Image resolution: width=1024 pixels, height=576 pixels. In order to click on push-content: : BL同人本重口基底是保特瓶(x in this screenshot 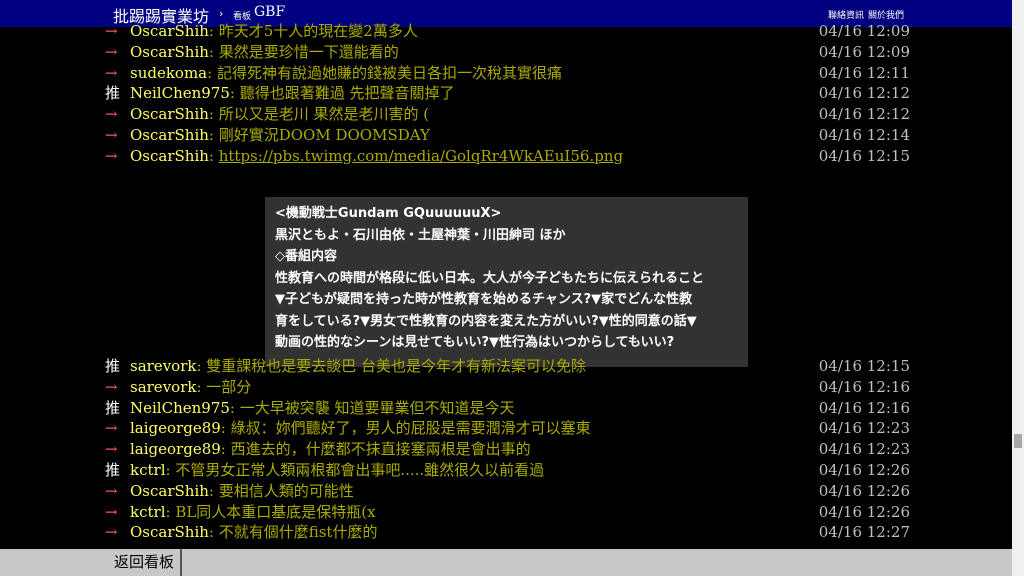, I will do `click(271, 512)`.